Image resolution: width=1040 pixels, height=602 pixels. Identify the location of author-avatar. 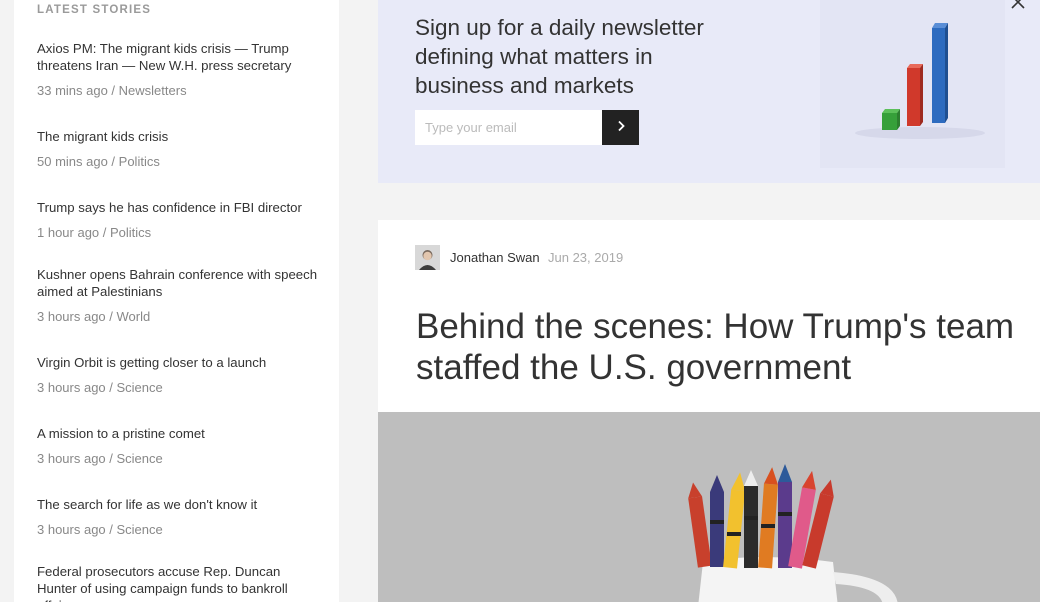
(427, 257).